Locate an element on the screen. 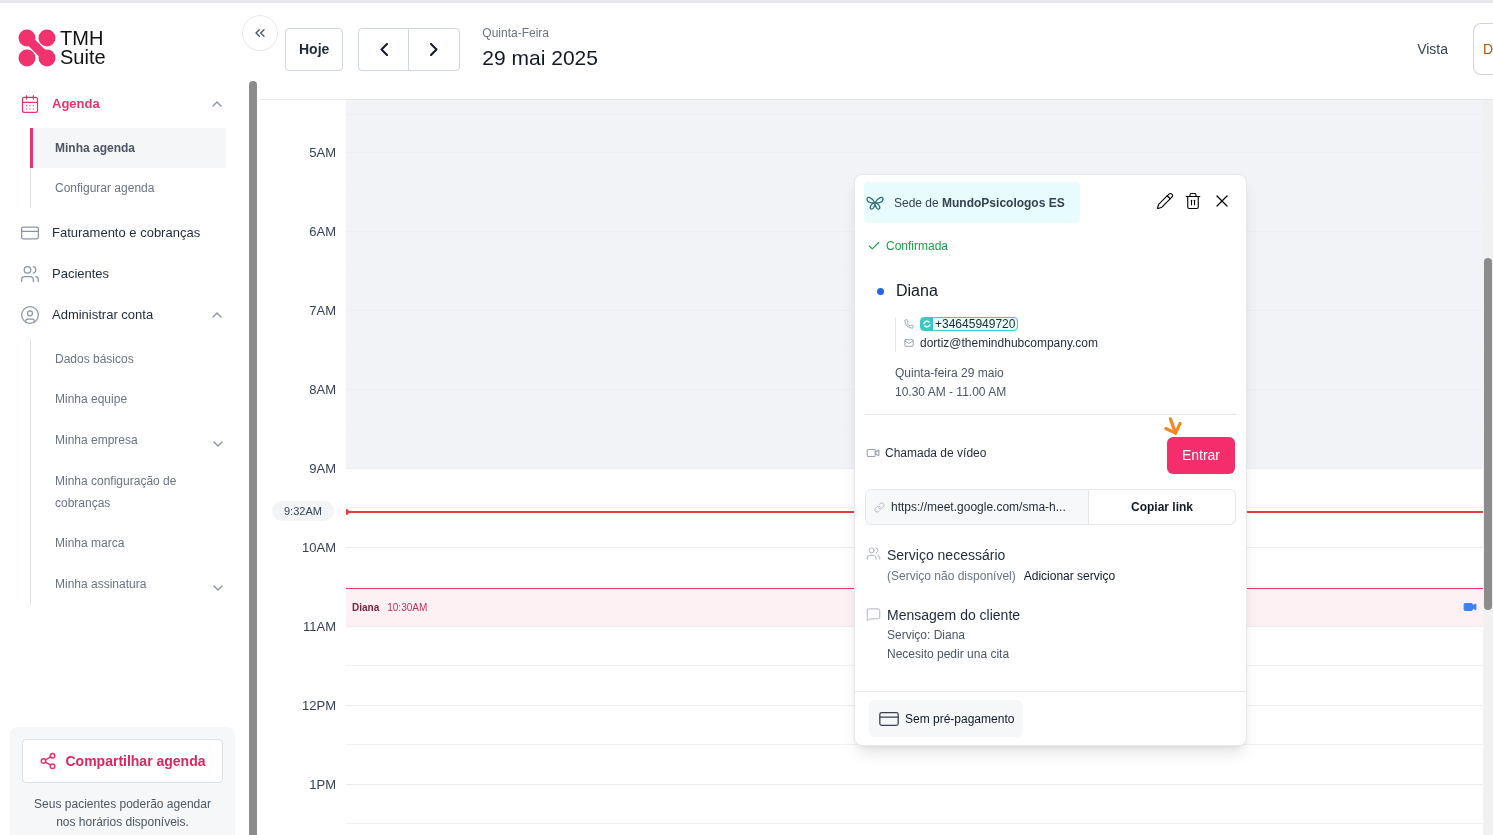 The height and width of the screenshot is (835, 1493). payment-text: Sem pré-pagamento is located at coordinates (960, 719).